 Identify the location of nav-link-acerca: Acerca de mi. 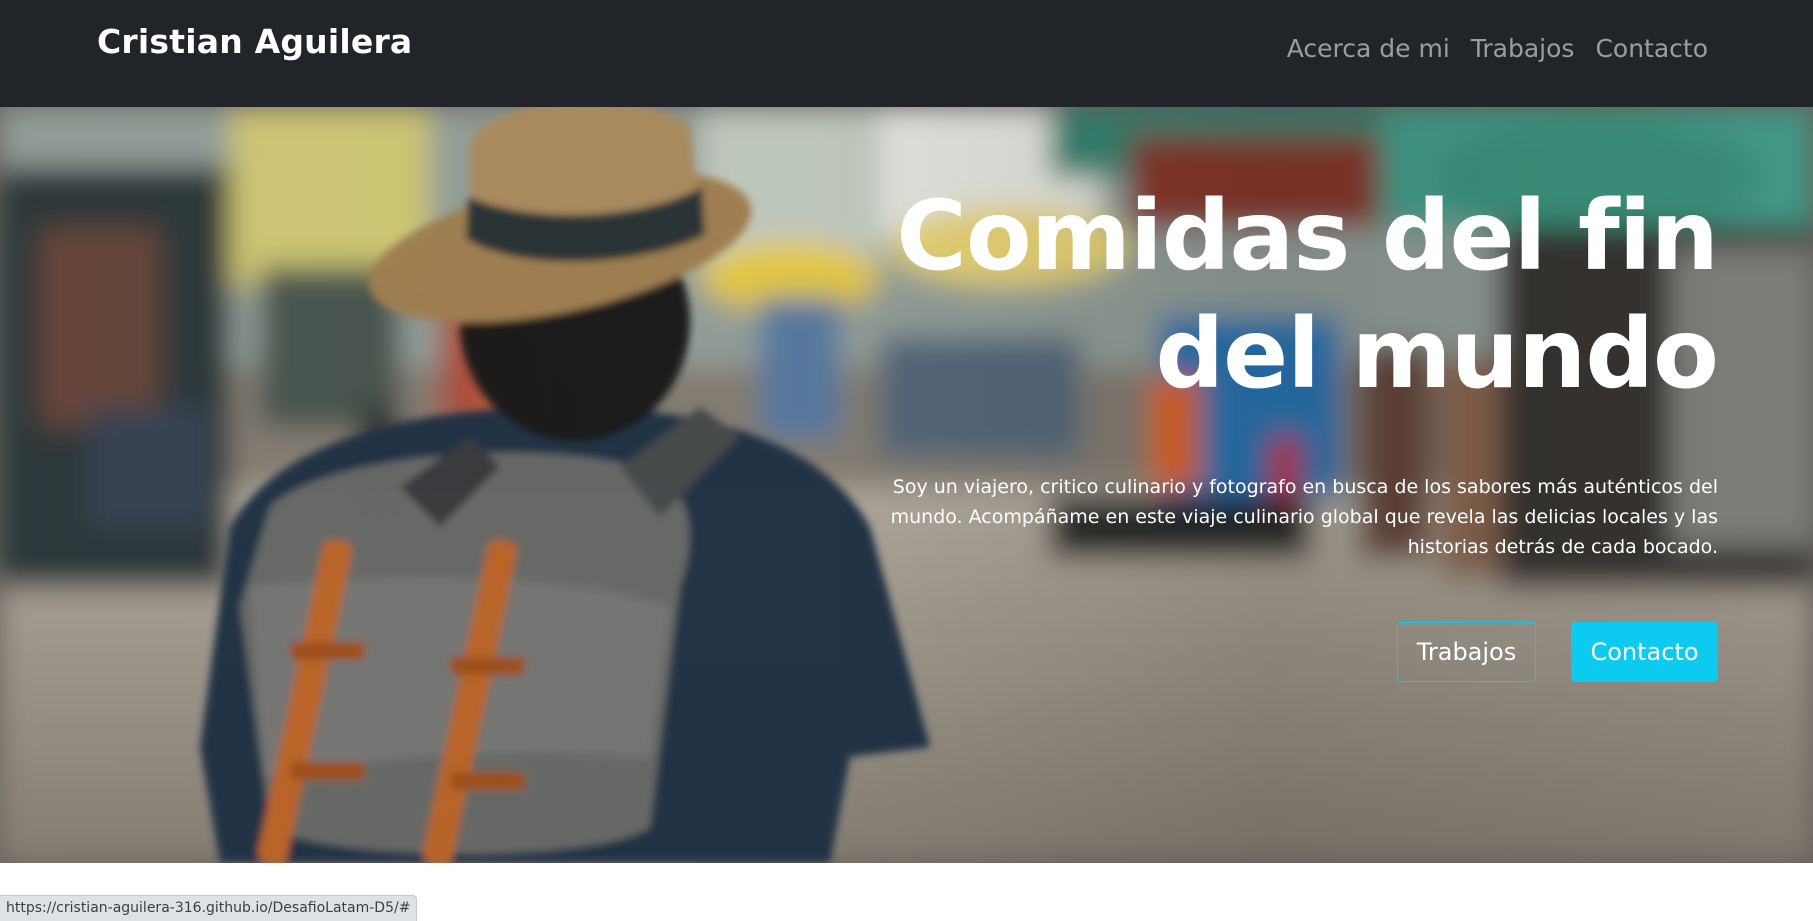
(1368, 48).